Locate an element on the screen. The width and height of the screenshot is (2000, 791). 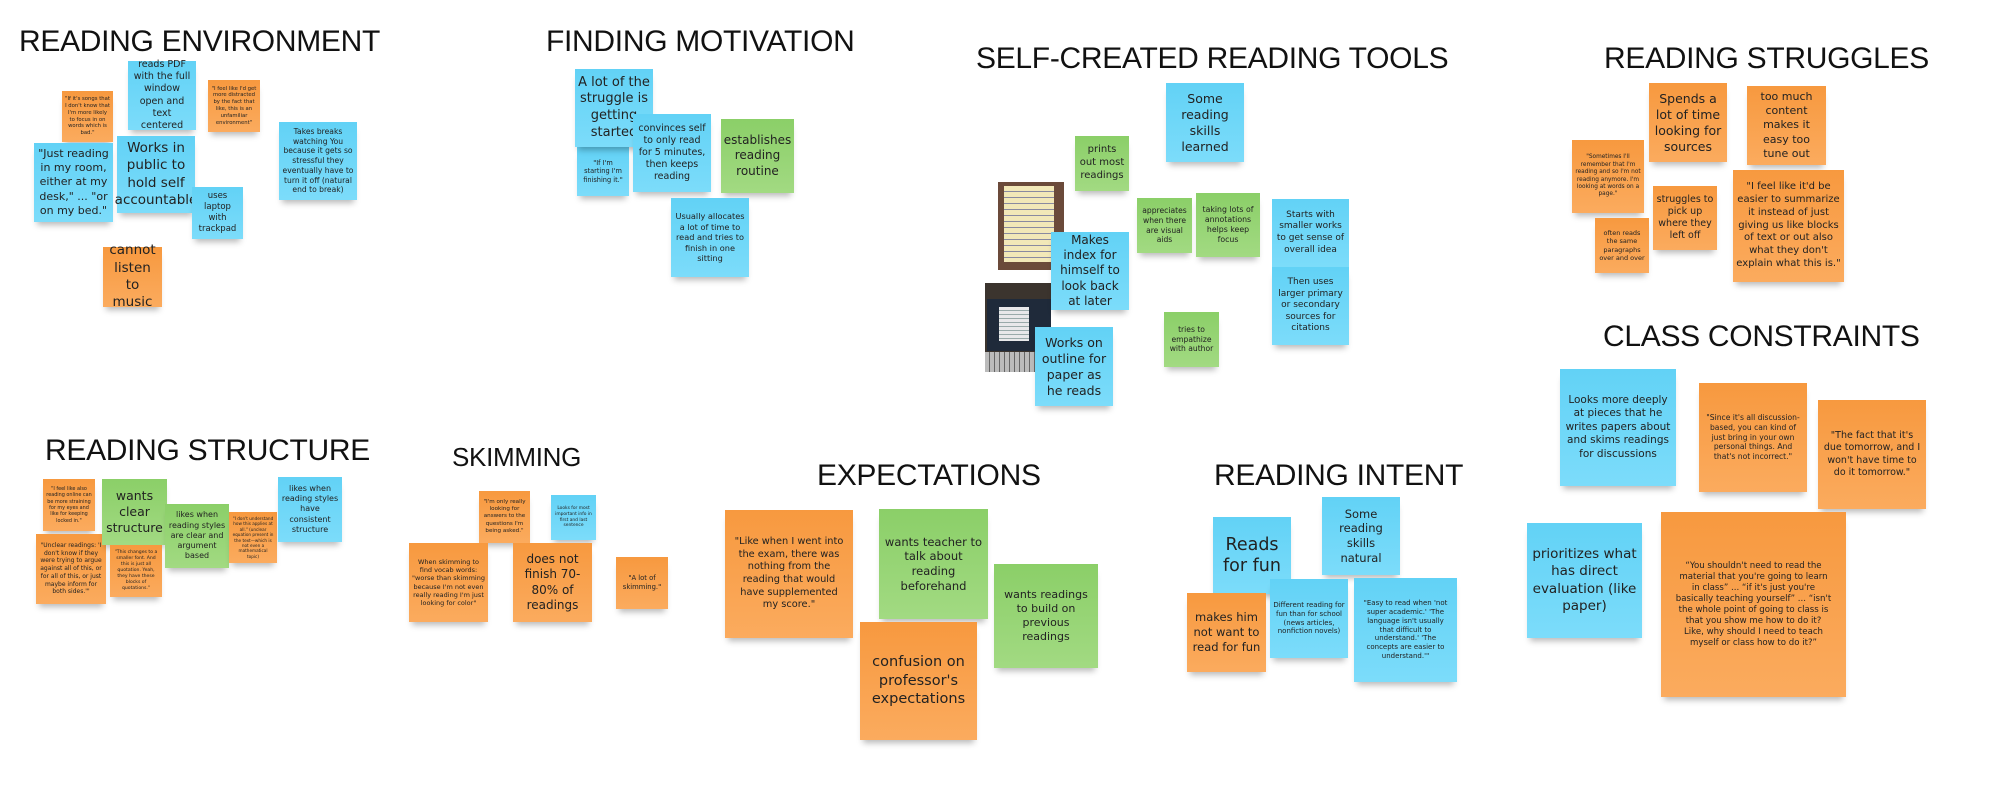
sticky-note: tries to empathize with author is located at coordinates (1191, 339).